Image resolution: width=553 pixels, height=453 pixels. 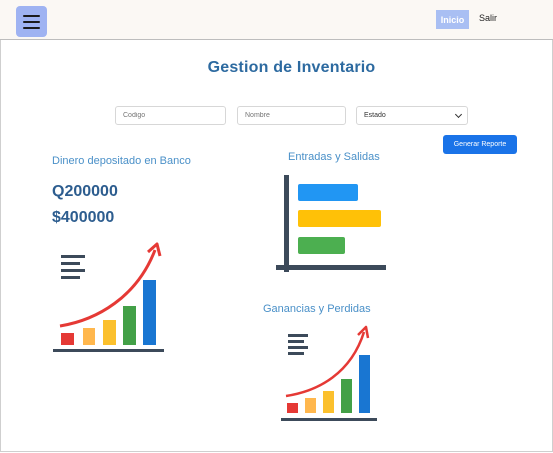 I want to click on horizontal-bar-chart-icon, so click(x=331, y=223).